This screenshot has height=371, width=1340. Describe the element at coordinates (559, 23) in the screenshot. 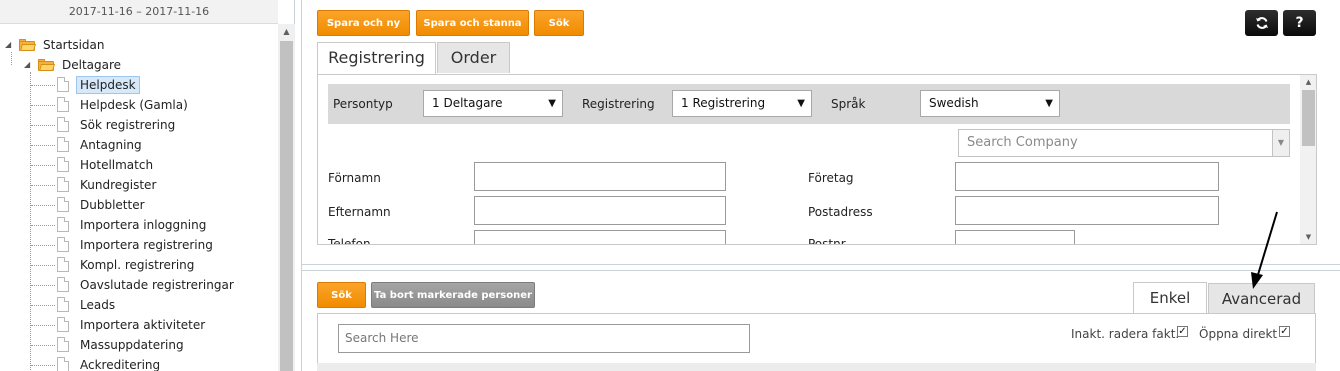

I see `search-button: Sök` at that location.